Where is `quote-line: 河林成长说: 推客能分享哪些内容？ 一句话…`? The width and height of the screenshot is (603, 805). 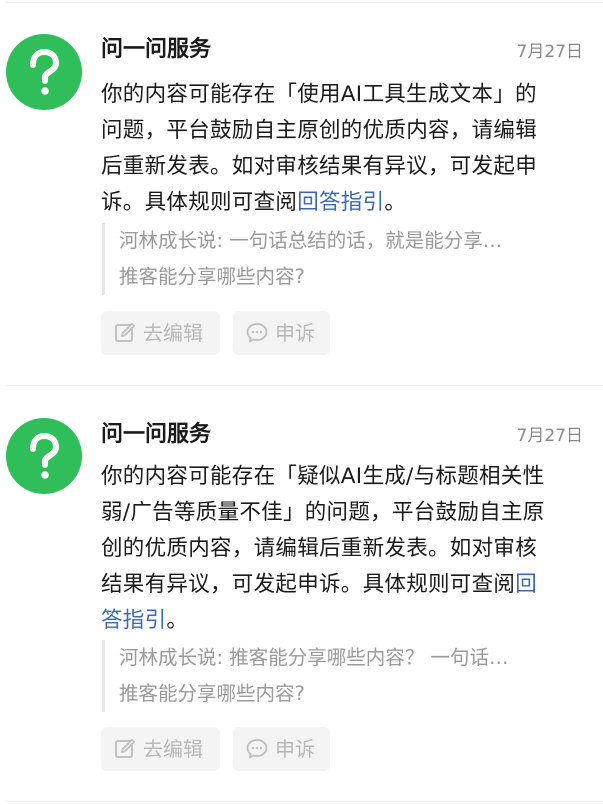
quote-line: 河林成长说: 推客能分享哪些内容？ 一句话… is located at coordinates (314, 657).